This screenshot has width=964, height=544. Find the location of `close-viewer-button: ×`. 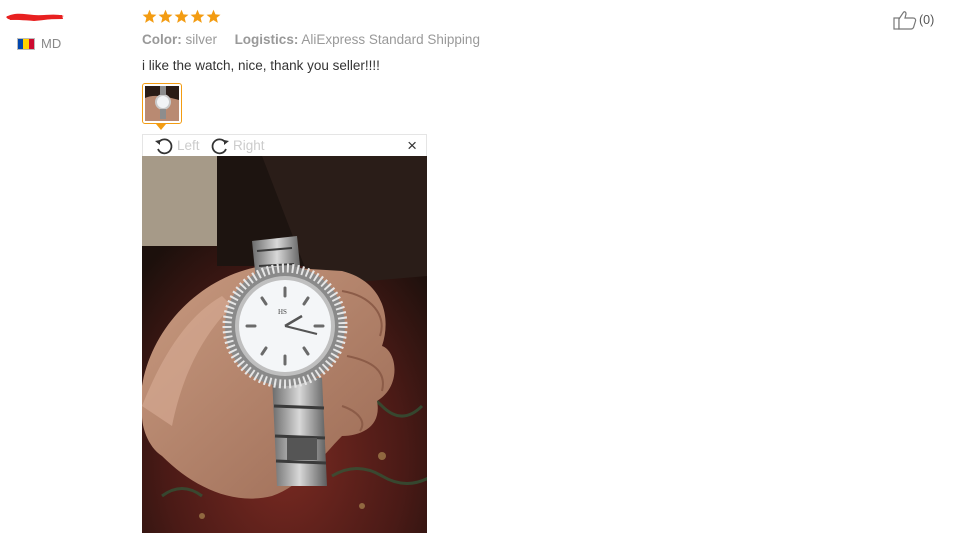

close-viewer-button: × is located at coordinates (412, 146).